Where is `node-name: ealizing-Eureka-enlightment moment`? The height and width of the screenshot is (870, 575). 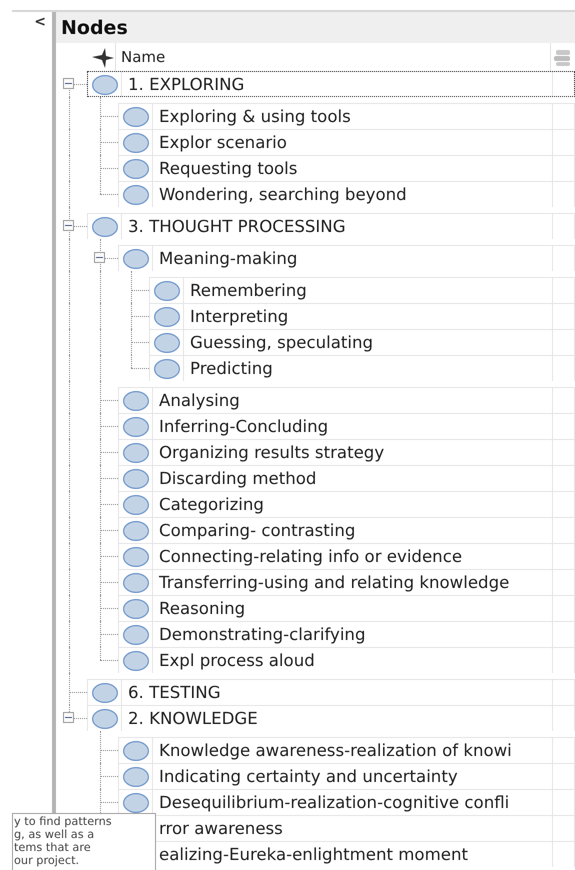 node-name: ealizing-Eureka-enlightment moment is located at coordinates (313, 854).